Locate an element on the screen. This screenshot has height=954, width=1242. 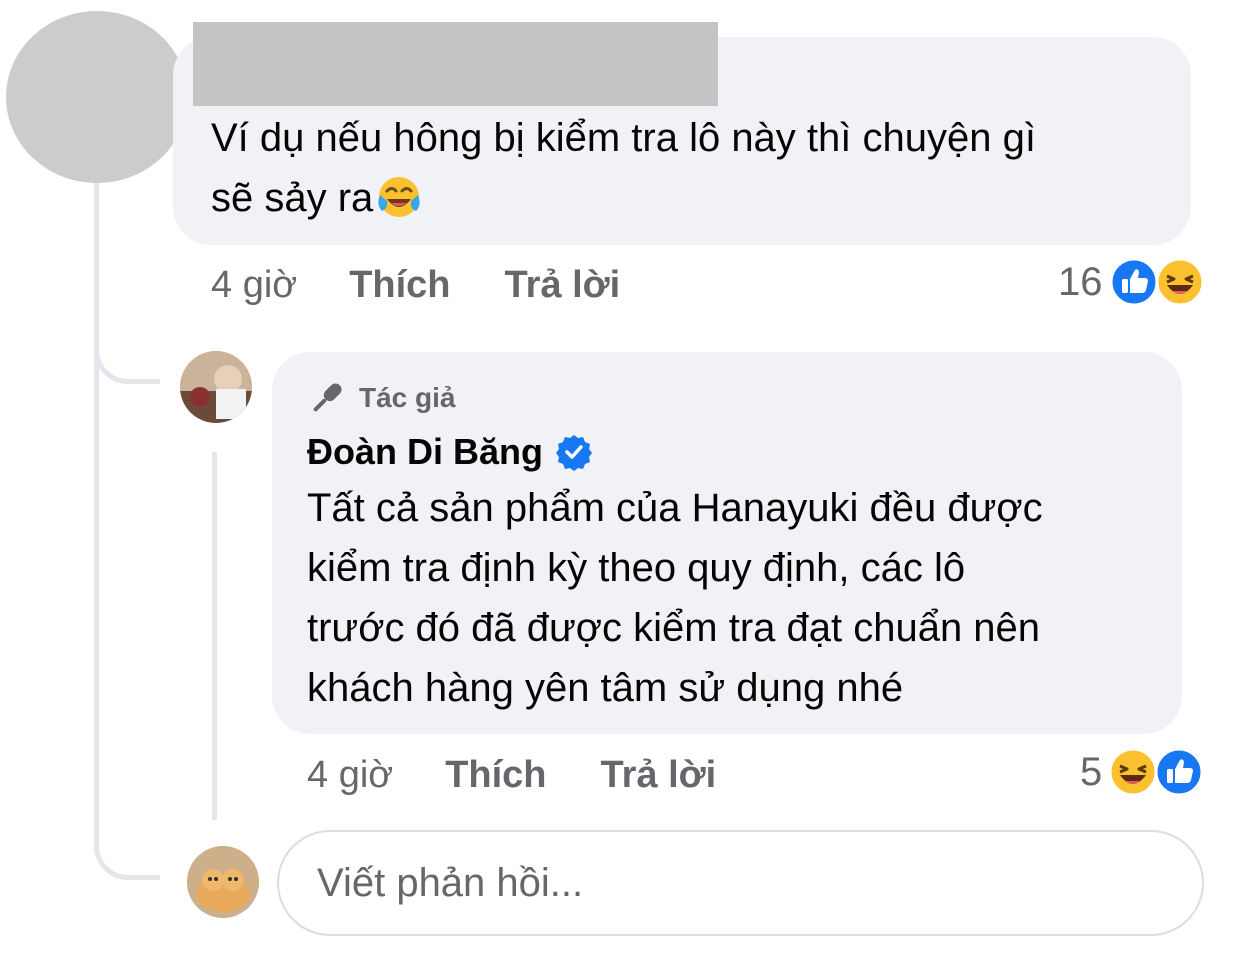
commenter-avatar is located at coordinates (97, 97).